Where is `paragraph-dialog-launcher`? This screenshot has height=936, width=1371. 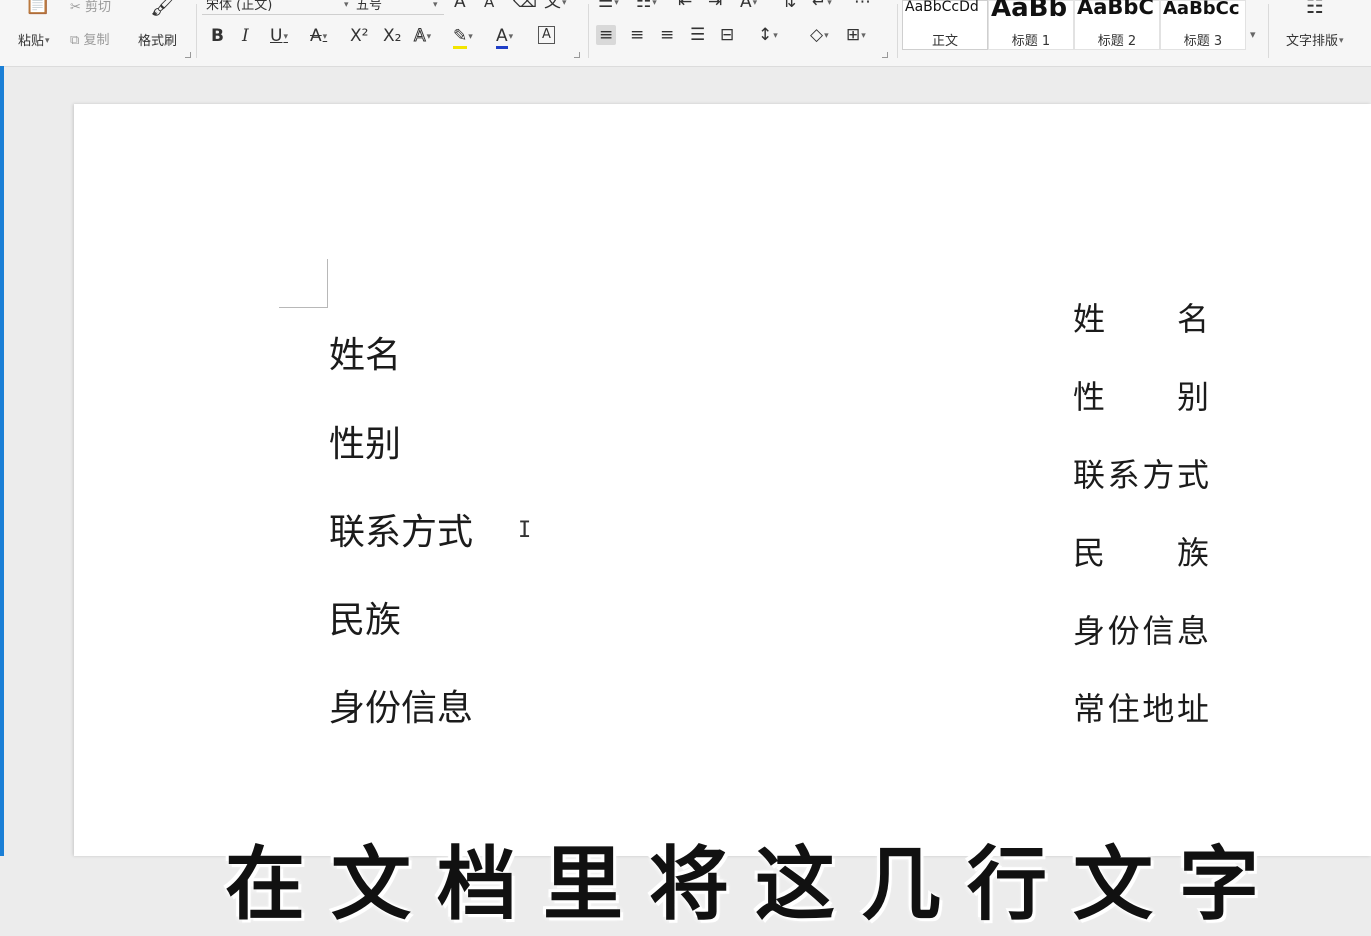
paragraph-dialog-launcher is located at coordinates (885, 55).